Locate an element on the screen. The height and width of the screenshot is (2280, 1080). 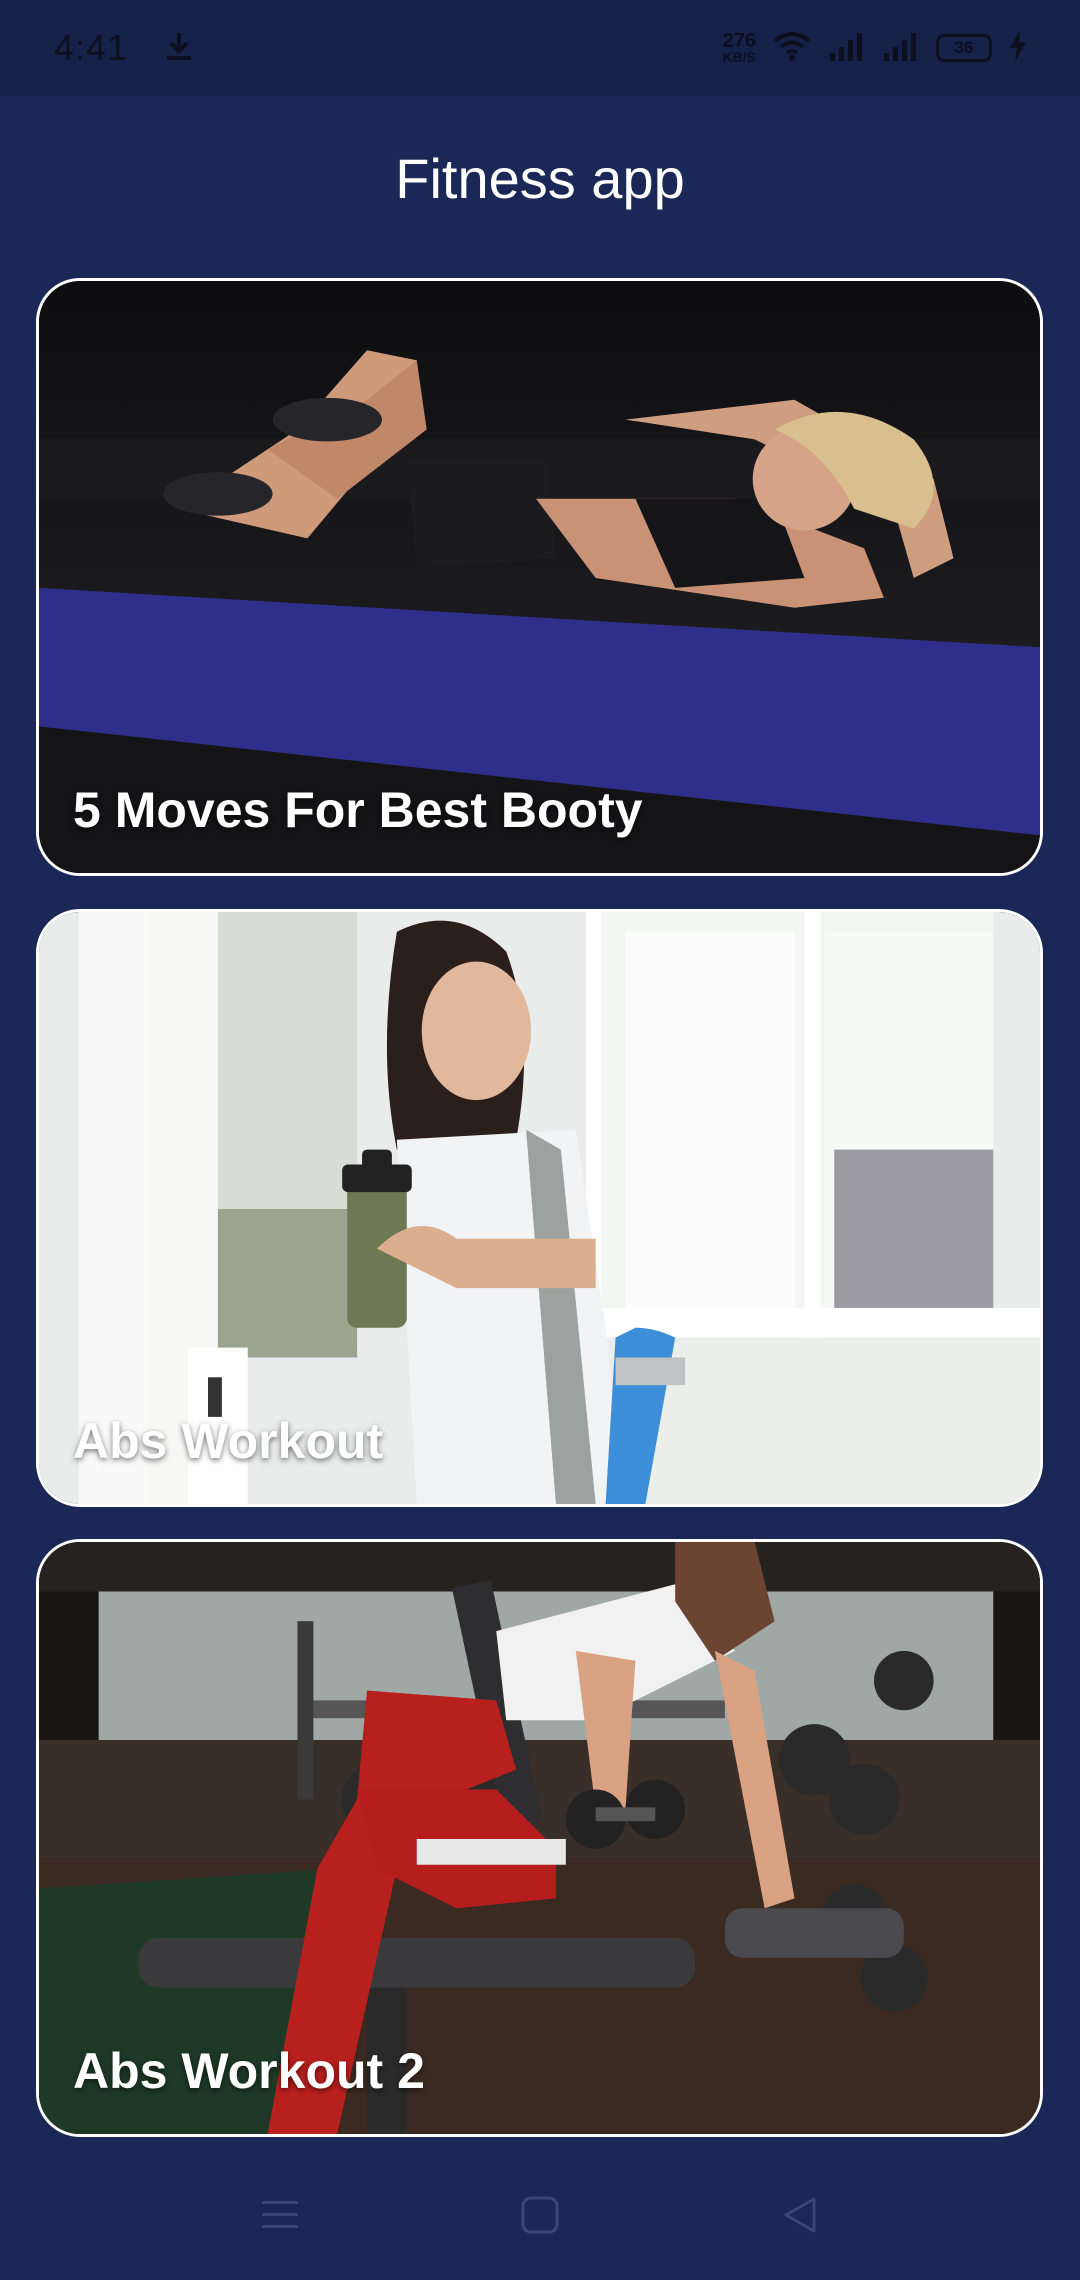
network-speed-value: 276 is located at coordinates (739, 40).